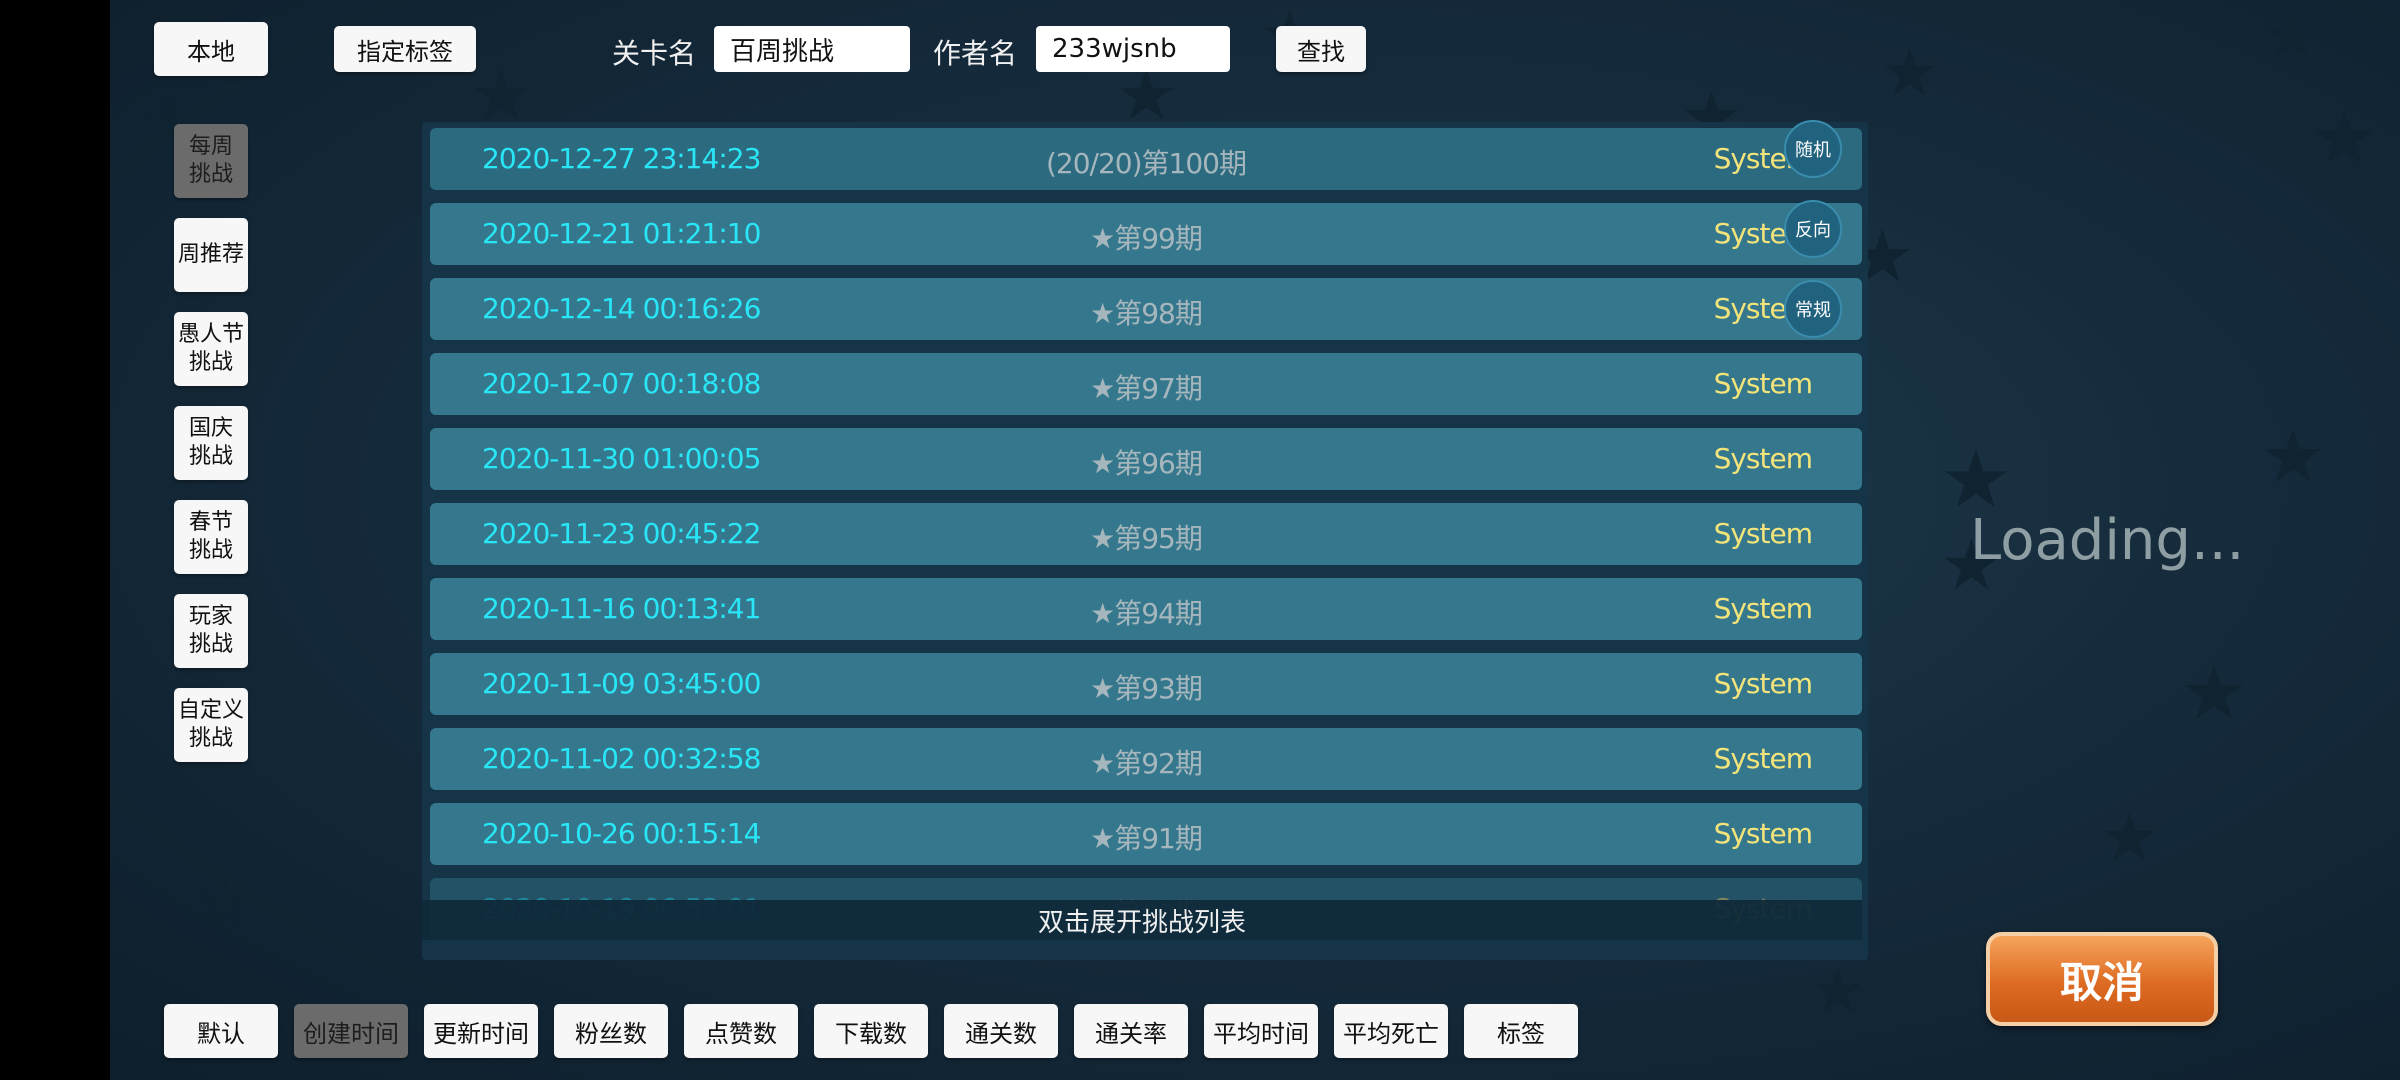  Describe the element at coordinates (812, 49) in the screenshot. I see `level-name-input: 百周挑战` at that location.